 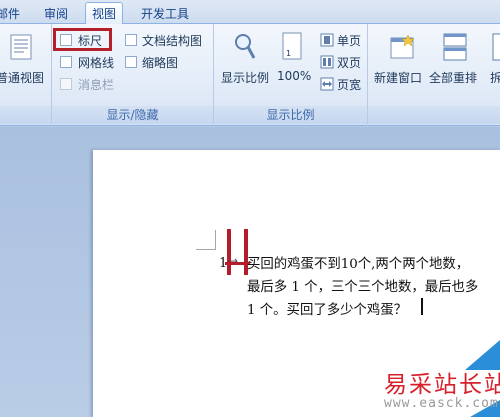 What do you see at coordinates (327, 308) in the screenshot?
I see `document-text-line-3: 1 个。买回了多少个鸡蛋？` at bounding box center [327, 308].